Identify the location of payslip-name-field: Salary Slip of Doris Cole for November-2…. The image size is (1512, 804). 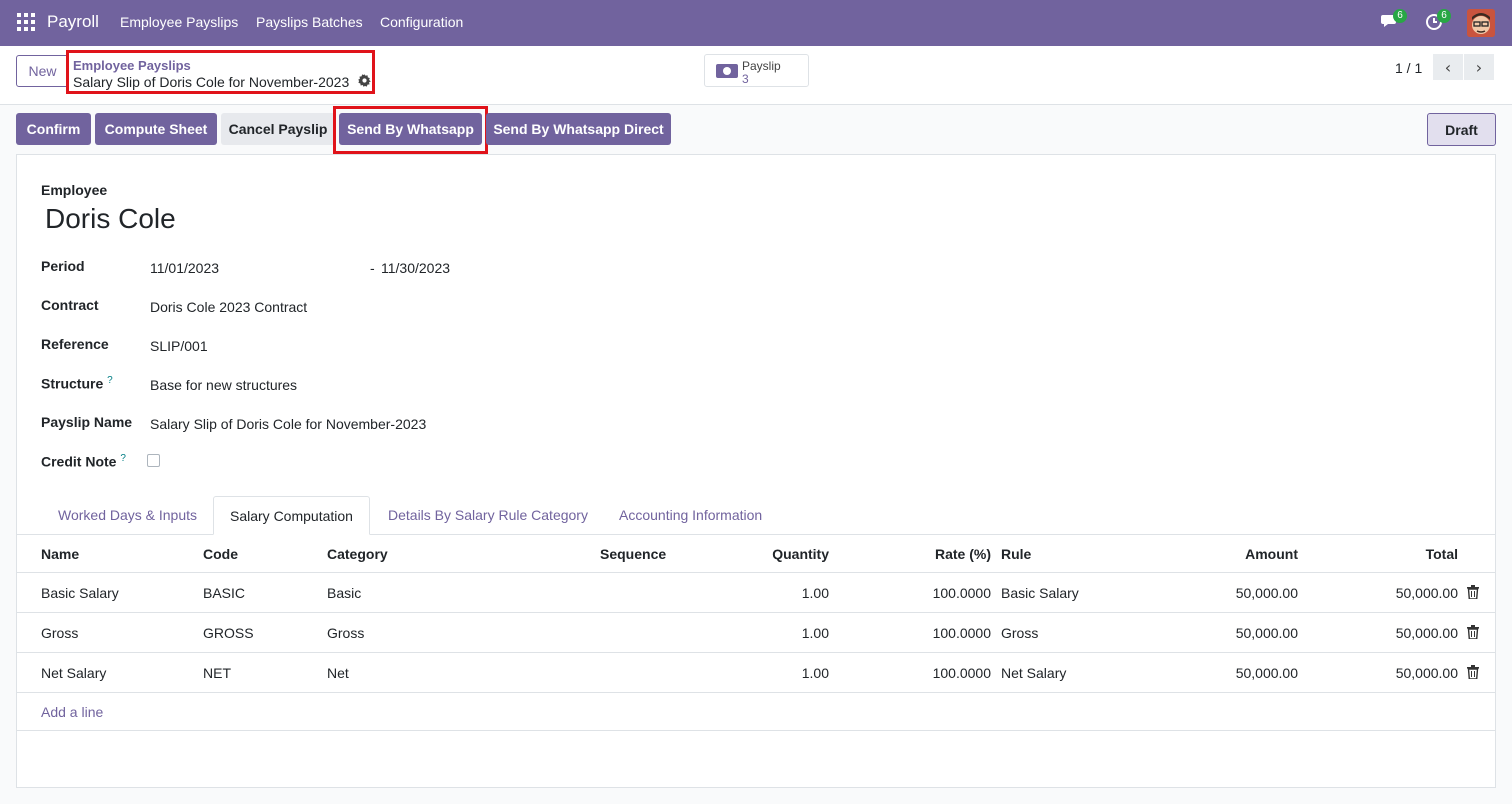
(288, 424).